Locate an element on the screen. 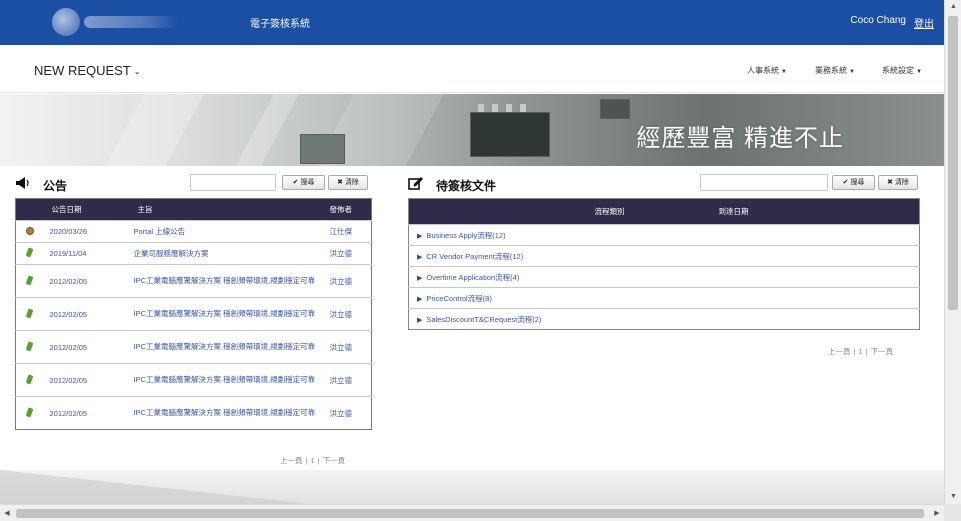 The height and width of the screenshot is (521, 961). process-group-row: ▶ Overtime Application流程(4) is located at coordinates (664, 277).